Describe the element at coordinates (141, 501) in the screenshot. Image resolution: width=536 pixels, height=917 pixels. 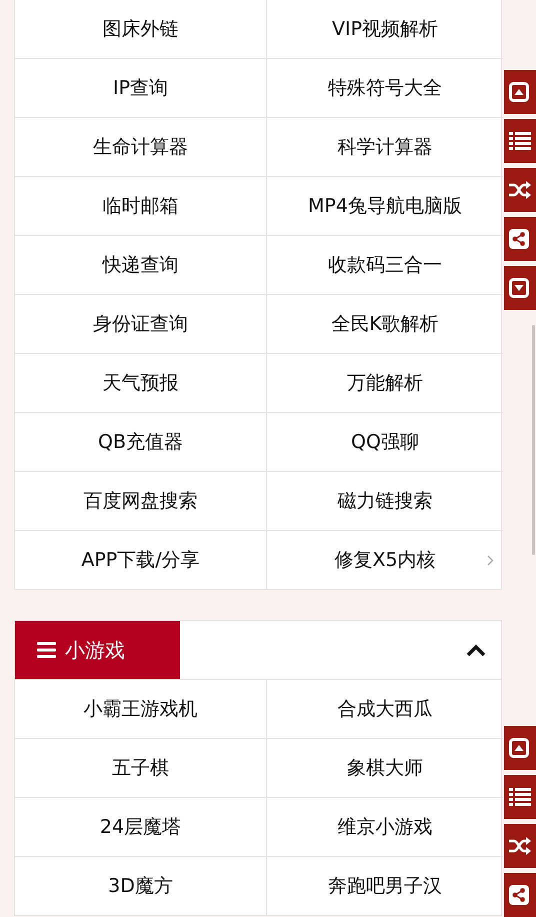
I see `tool-link: 百度网盘搜索` at that location.